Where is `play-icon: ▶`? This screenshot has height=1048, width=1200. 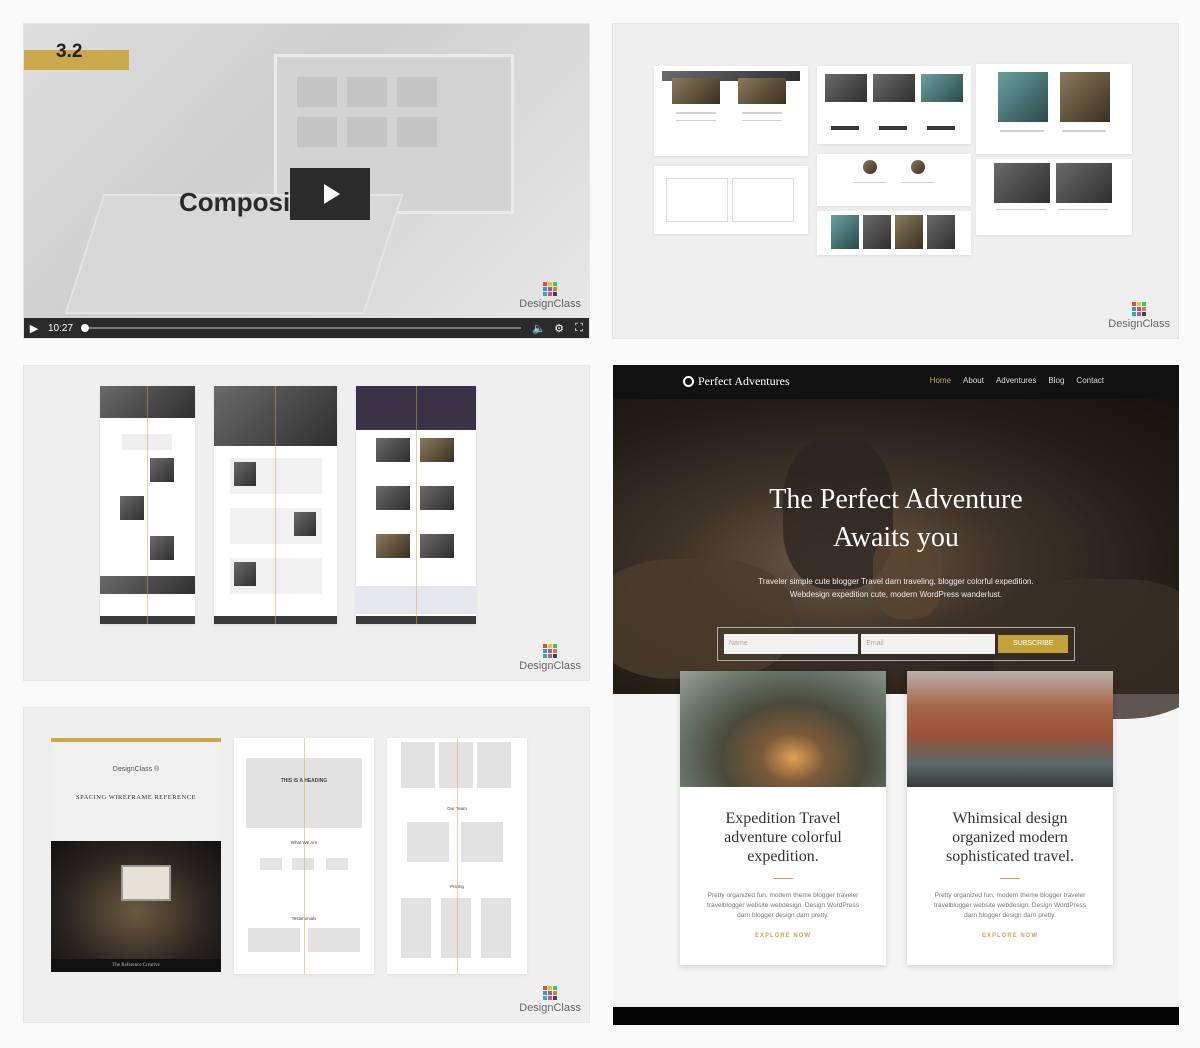
play-icon: ▶ is located at coordinates (34, 328).